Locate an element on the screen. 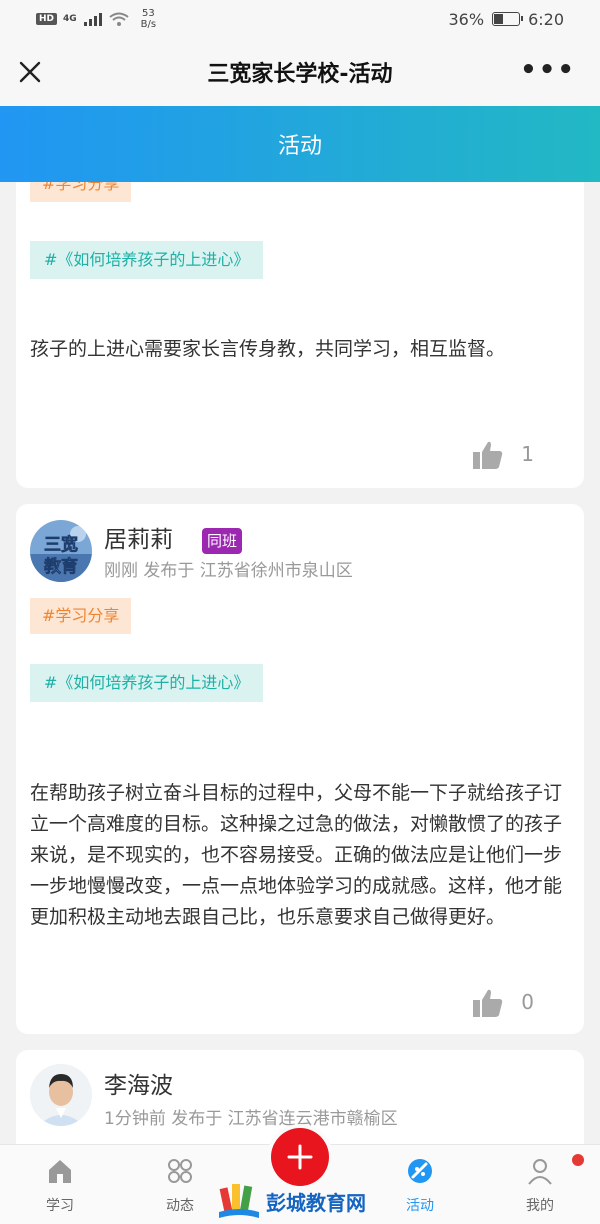 This screenshot has width=600, height=1224. page-title: 三宽家长学校-活动 is located at coordinates (300, 74).